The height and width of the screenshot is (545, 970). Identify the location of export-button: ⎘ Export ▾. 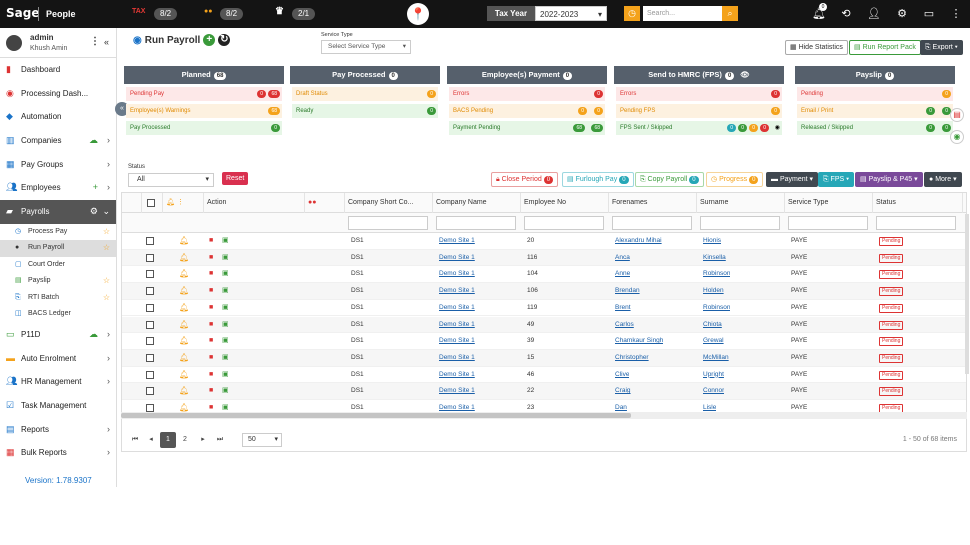
(941, 47).